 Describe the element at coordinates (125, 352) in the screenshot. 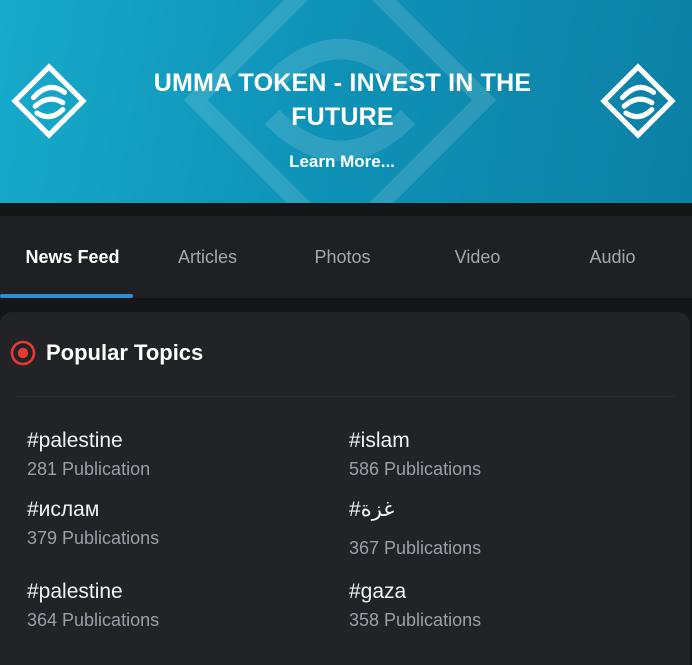

I see `popular-topics-title: Popular Topics` at that location.